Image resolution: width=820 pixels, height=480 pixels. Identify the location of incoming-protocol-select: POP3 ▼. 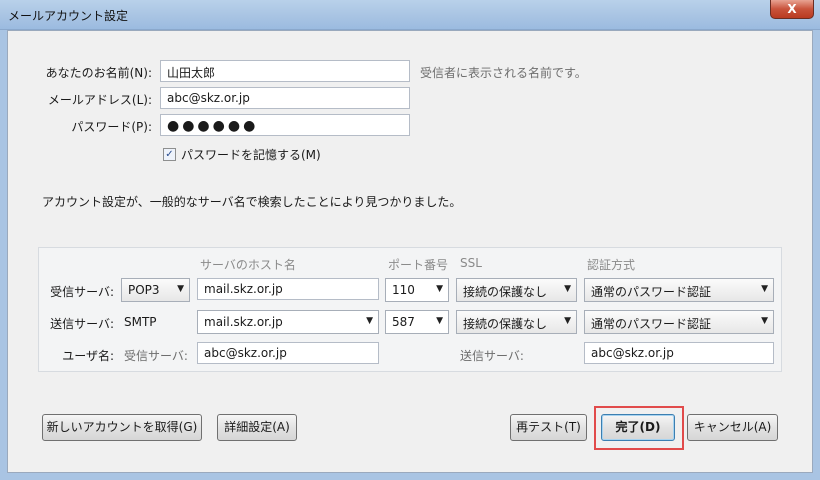
(155, 290).